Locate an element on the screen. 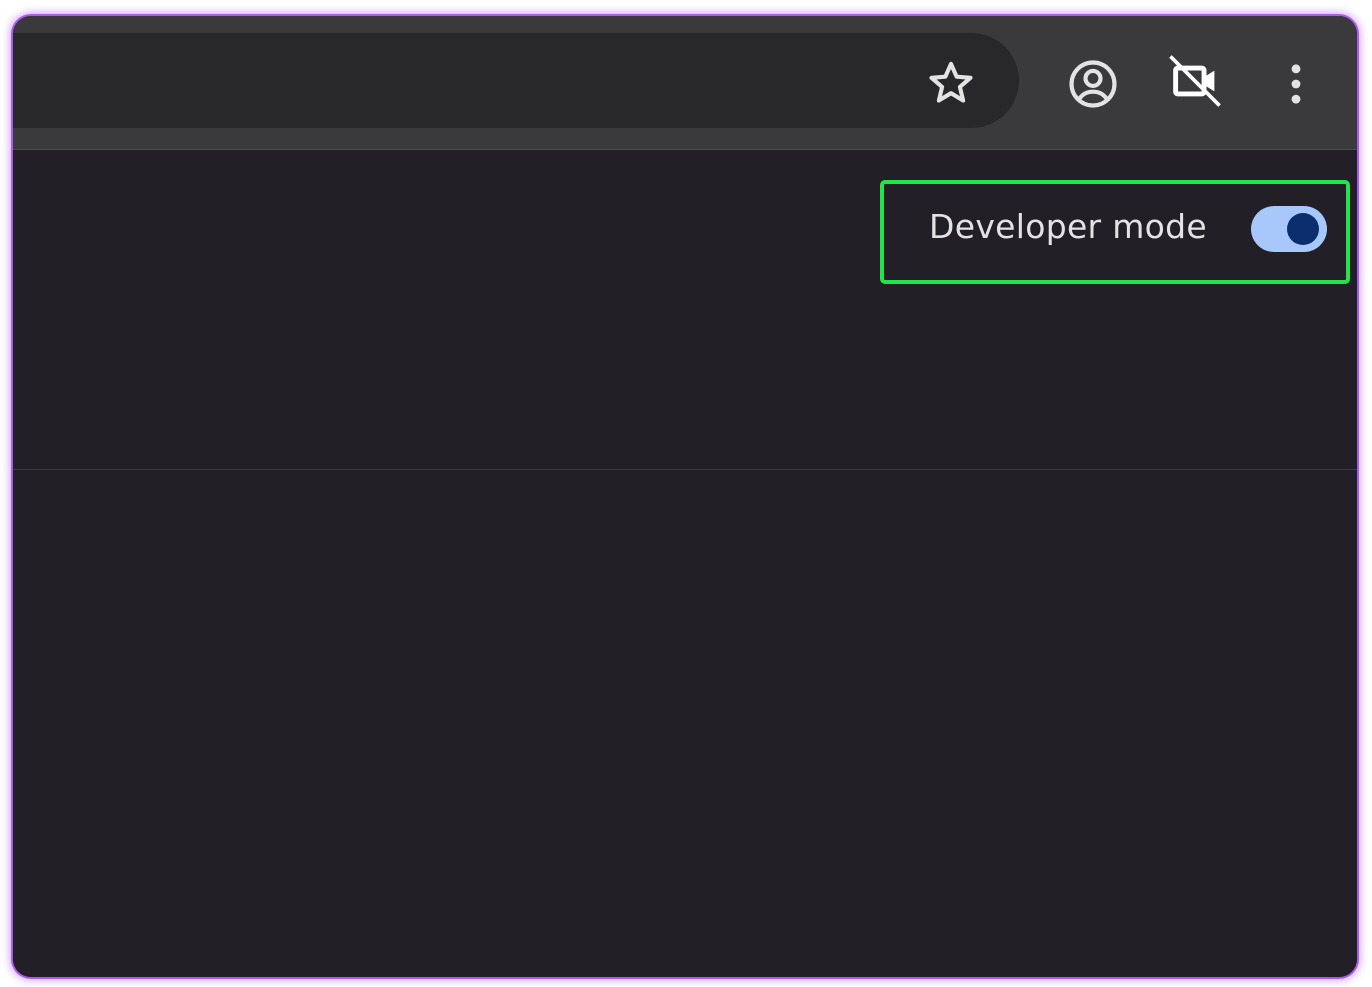 The width and height of the screenshot is (1372, 987). toggle-knob is located at coordinates (1303, 229).